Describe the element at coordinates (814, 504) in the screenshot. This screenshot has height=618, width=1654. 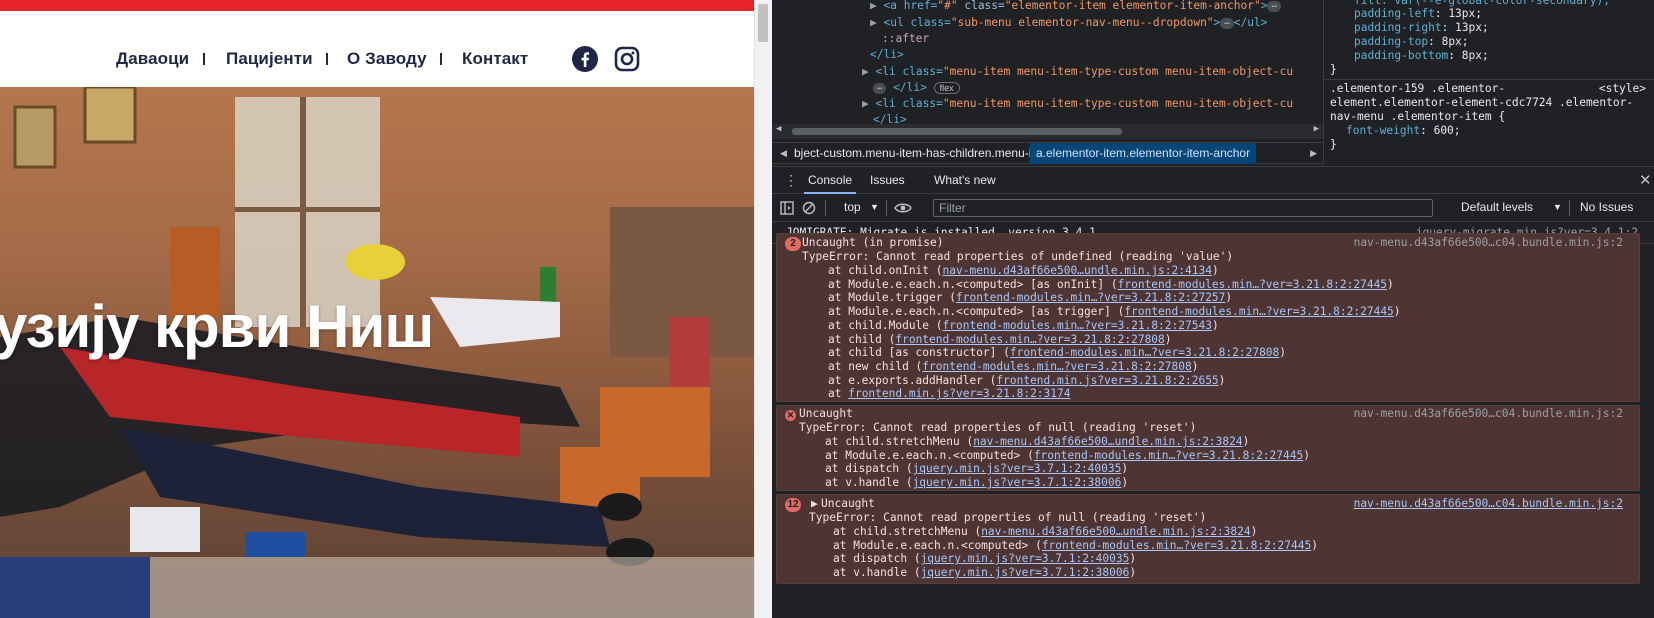
I see `expand-arrow-icon: ▶` at that location.